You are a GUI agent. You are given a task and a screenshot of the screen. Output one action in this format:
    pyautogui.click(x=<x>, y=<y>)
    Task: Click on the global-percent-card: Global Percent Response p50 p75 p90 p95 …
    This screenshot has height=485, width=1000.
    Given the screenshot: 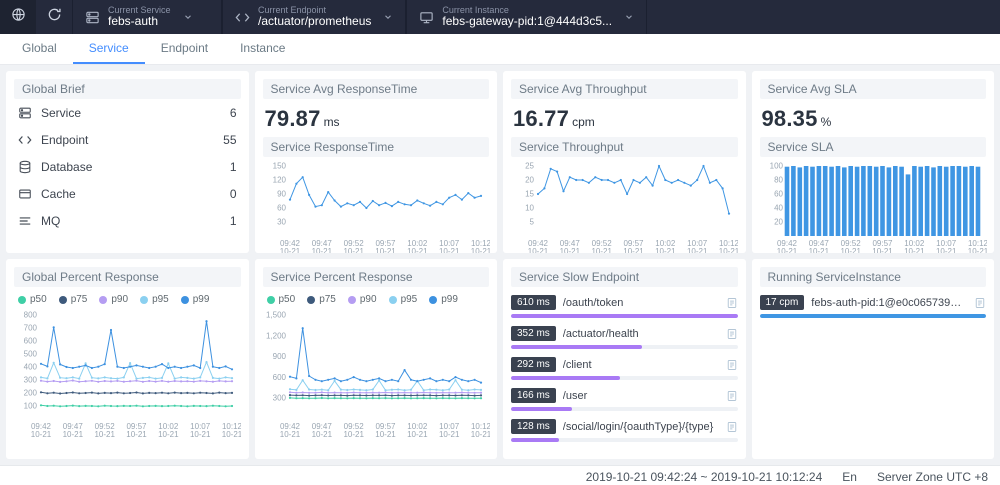 What is the action you would take?
    pyautogui.click(x=127, y=359)
    